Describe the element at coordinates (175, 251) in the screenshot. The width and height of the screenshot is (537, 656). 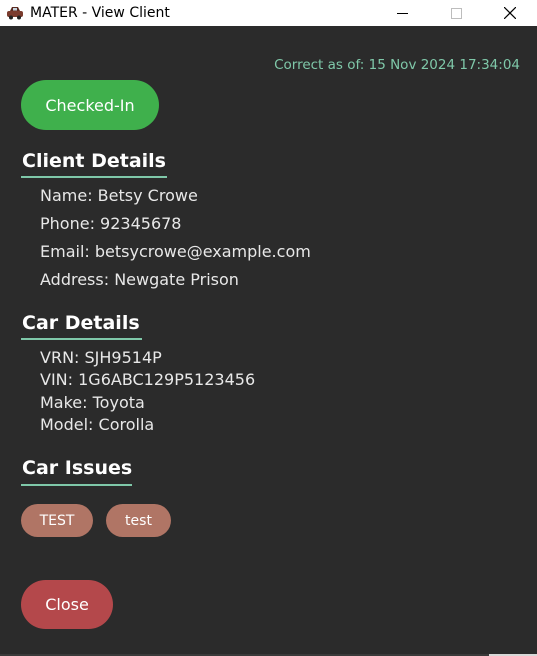
I see `client-email: Email: betsycrowe@example.com` at that location.